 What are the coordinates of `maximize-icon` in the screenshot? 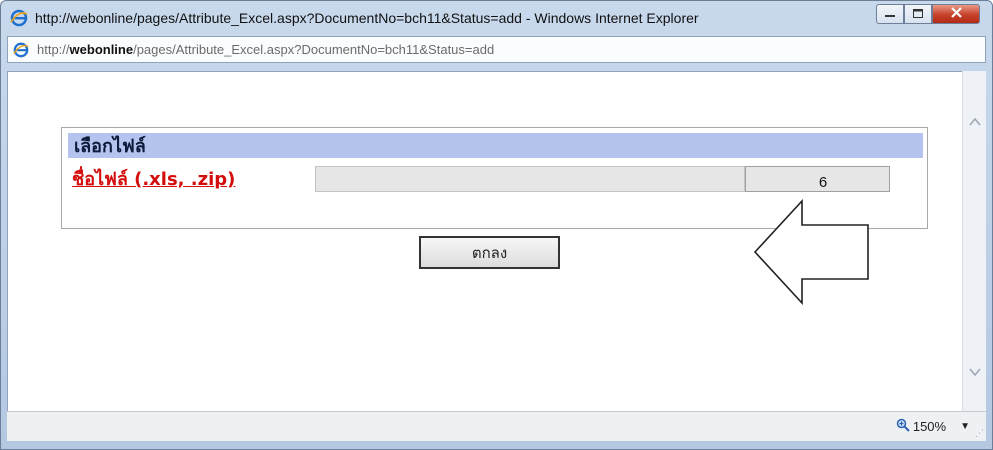 It's located at (918, 14).